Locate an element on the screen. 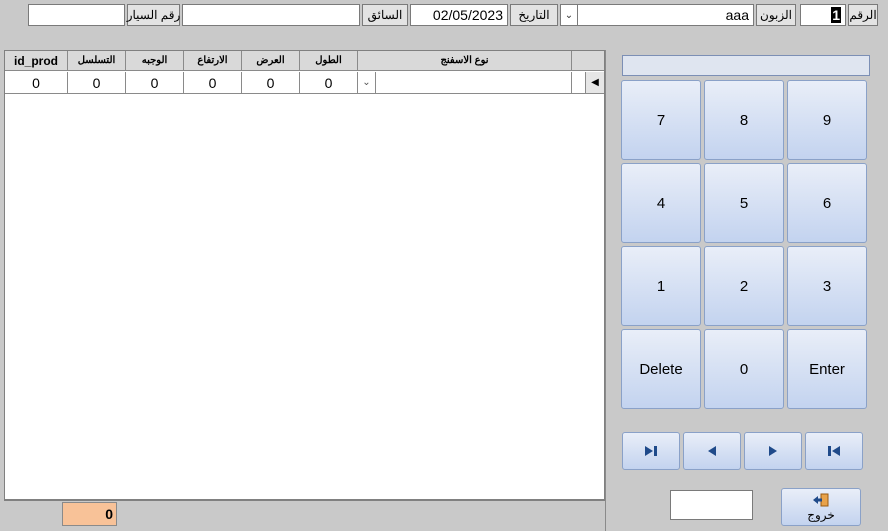 The height and width of the screenshot is (531, 888). cell-width: 0 is located at coordinates (271, 83).